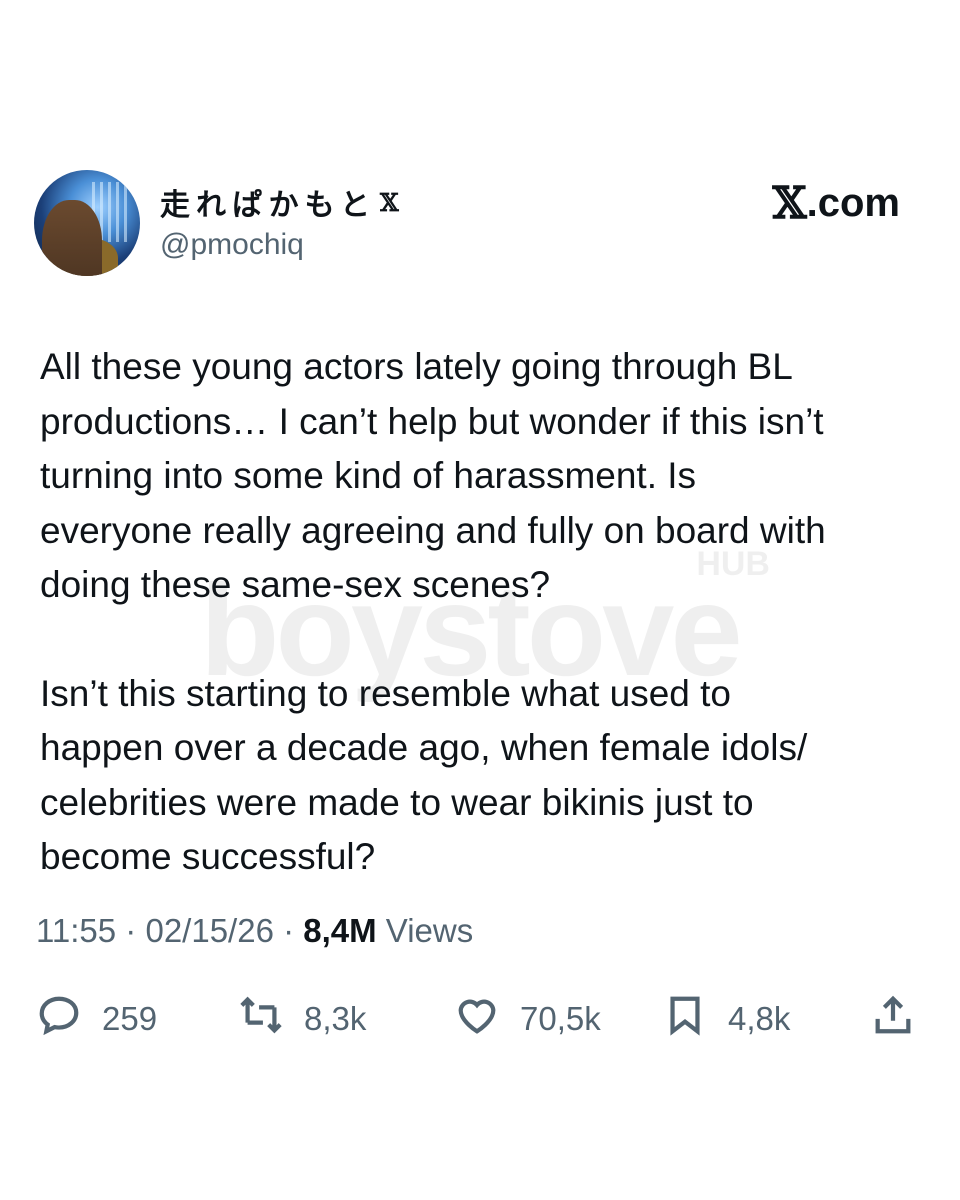  What do you see at coordinates (389, 202) in the screenshot?
I see `x-verified-icon: 𝕏` at bounding box center [389, 202].